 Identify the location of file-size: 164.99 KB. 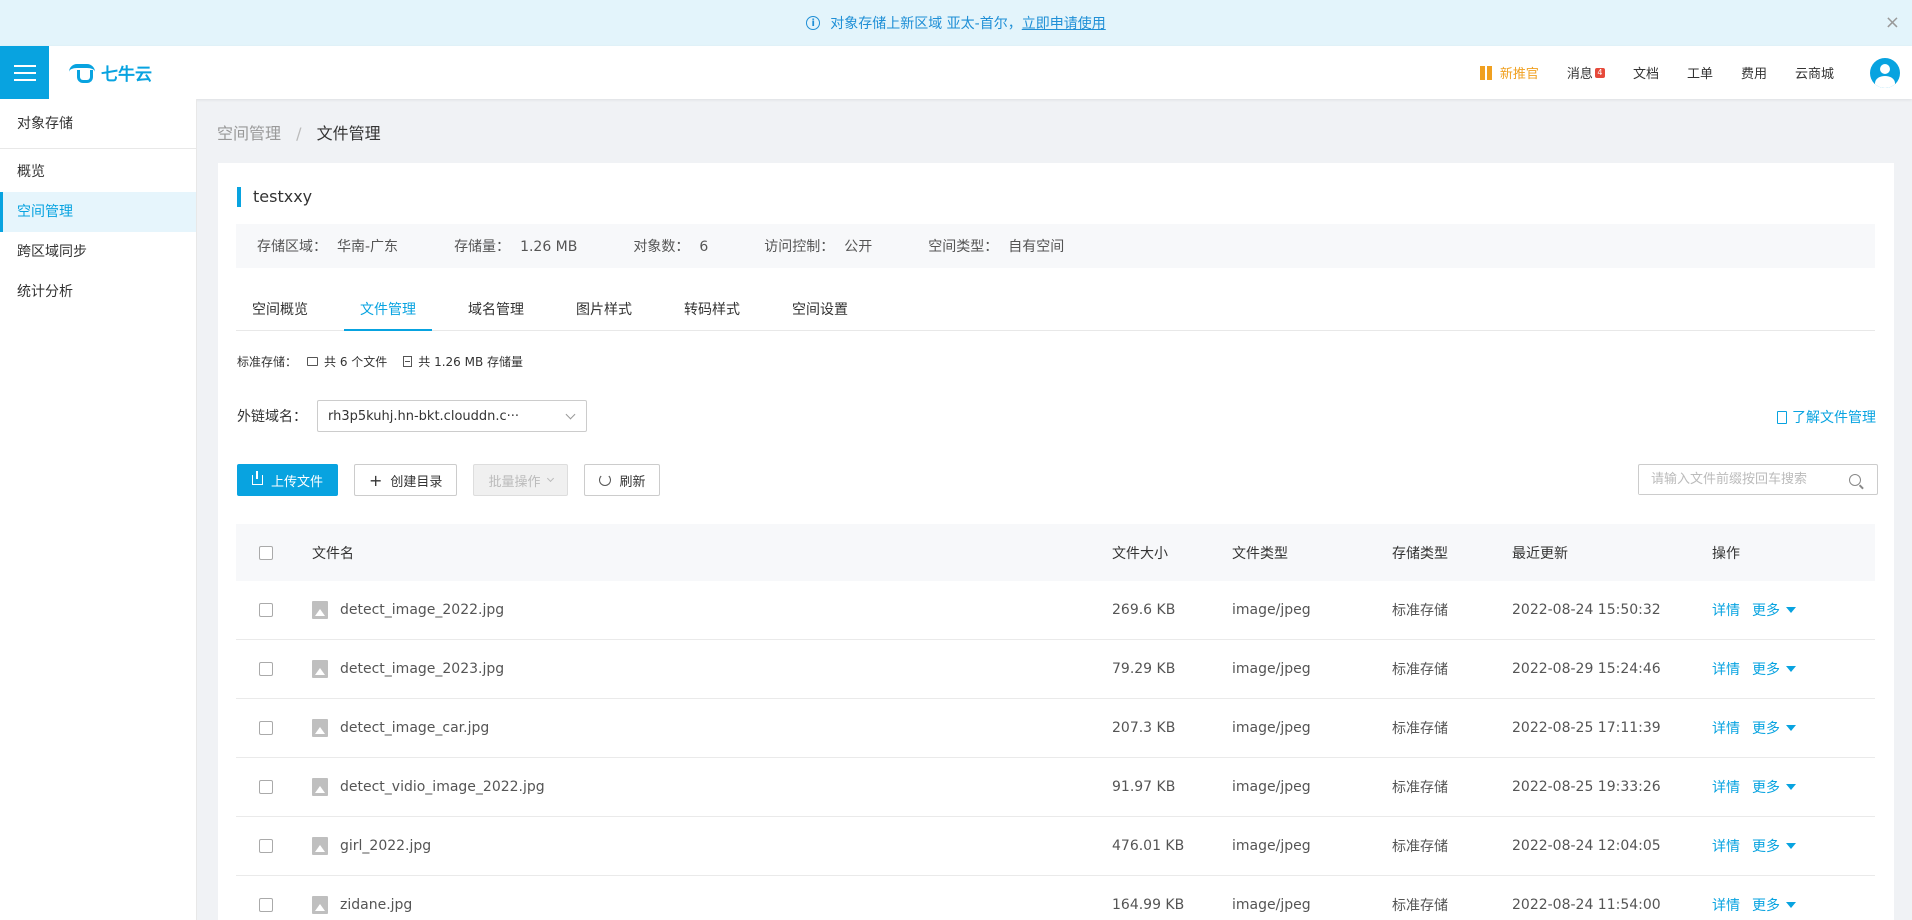
(1148, 905).